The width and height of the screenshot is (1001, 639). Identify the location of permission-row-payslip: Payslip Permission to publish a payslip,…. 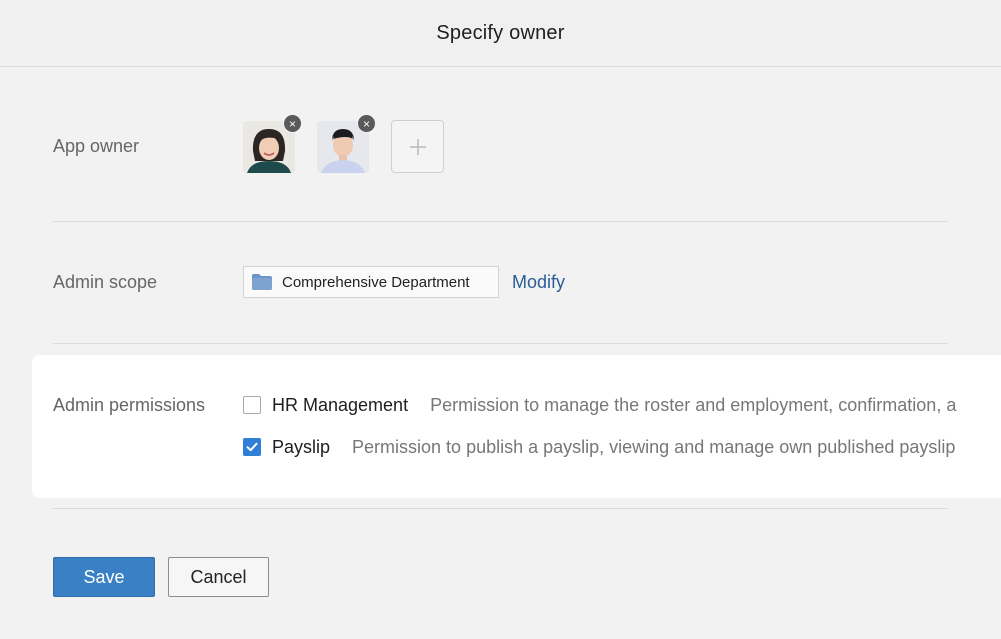
(599, 447).